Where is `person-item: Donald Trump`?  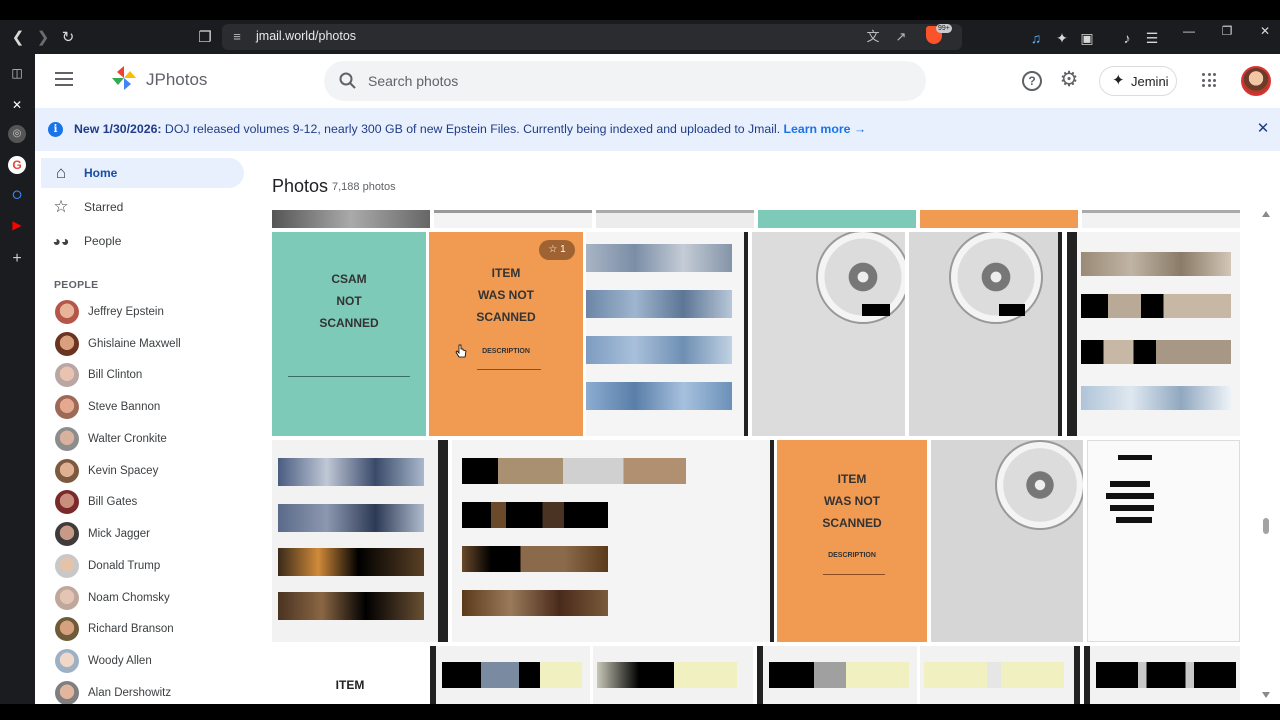 person-item: Donald Trump is located at coordinates (155, 567).